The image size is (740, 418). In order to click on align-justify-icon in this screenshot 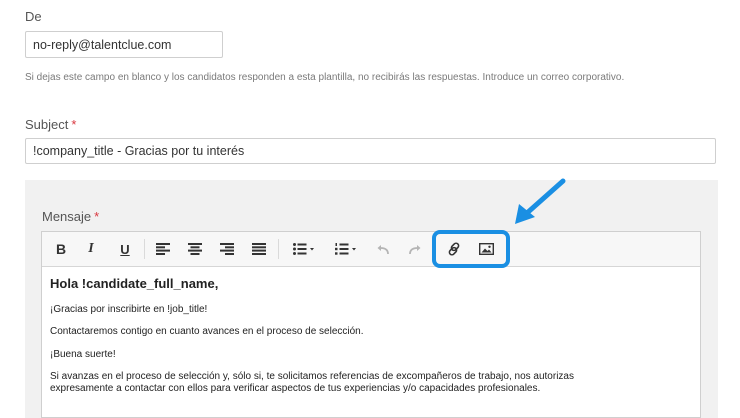, I will do `click(259, 249)`.